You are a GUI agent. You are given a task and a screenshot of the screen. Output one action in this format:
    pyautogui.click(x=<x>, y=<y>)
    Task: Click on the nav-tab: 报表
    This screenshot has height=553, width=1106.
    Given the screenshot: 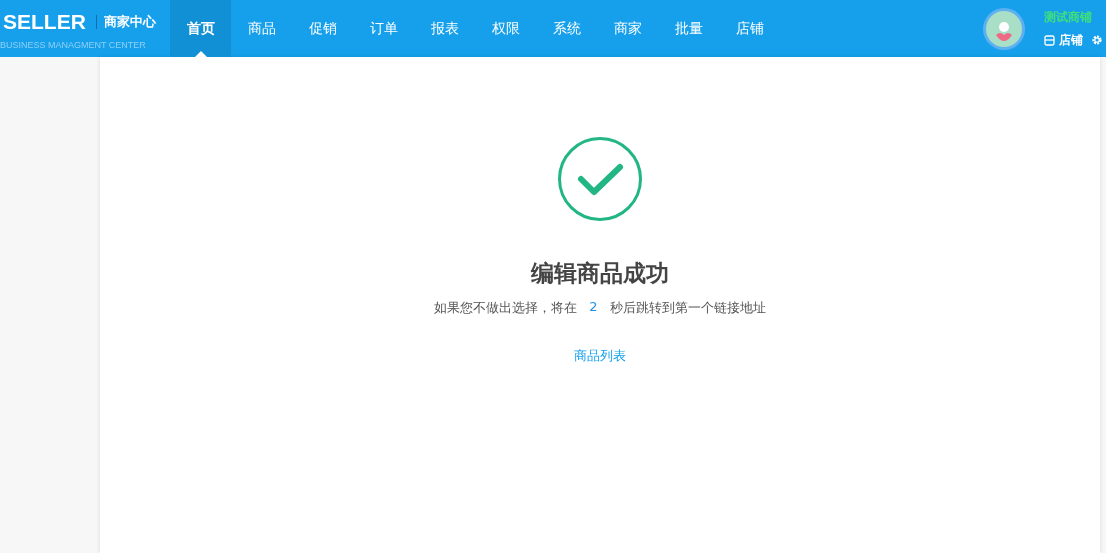 What is the action you would take?
    pyautogui.click(x=444, y=28)
    